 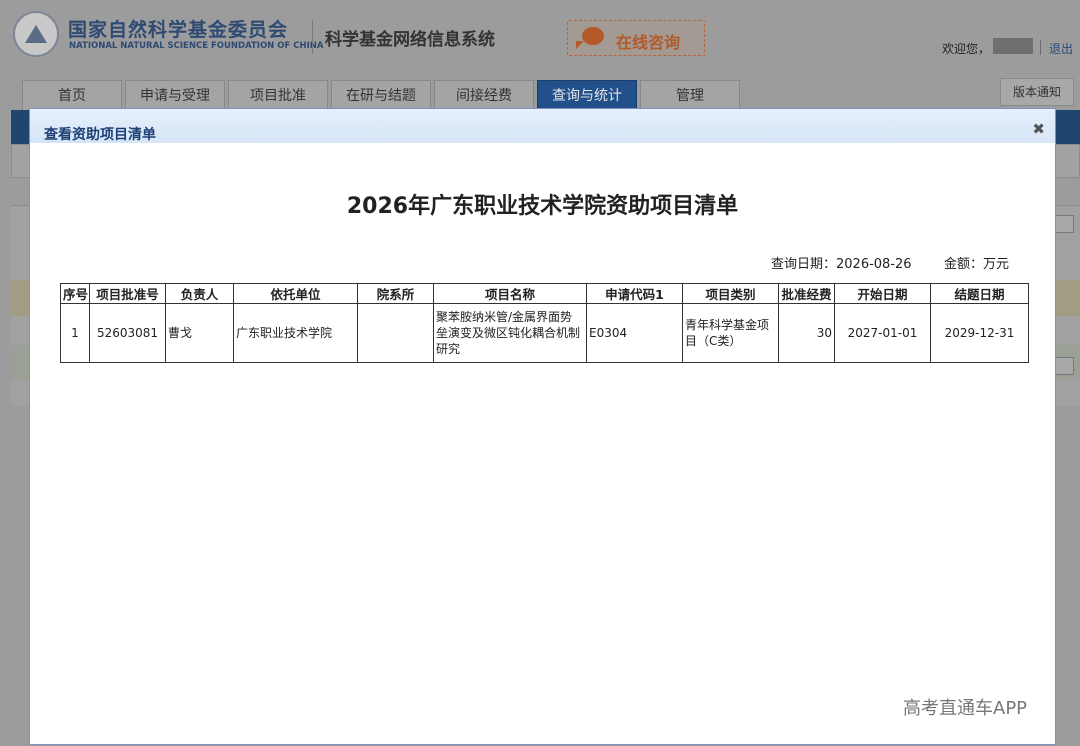 I want to click on col-header: 项目类别, so click(x=730, y=293).